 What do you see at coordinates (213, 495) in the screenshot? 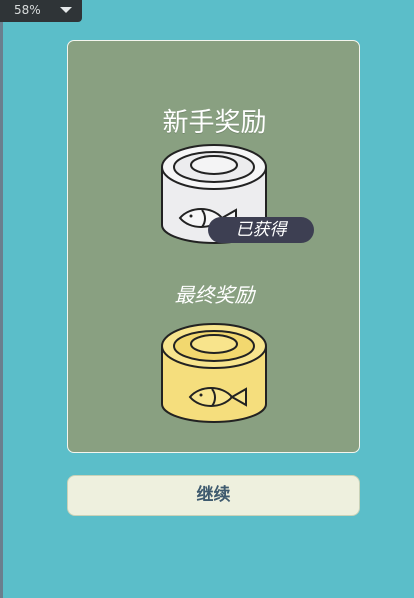
I see `continue-button: 继续` at bounding box center [213, 495].